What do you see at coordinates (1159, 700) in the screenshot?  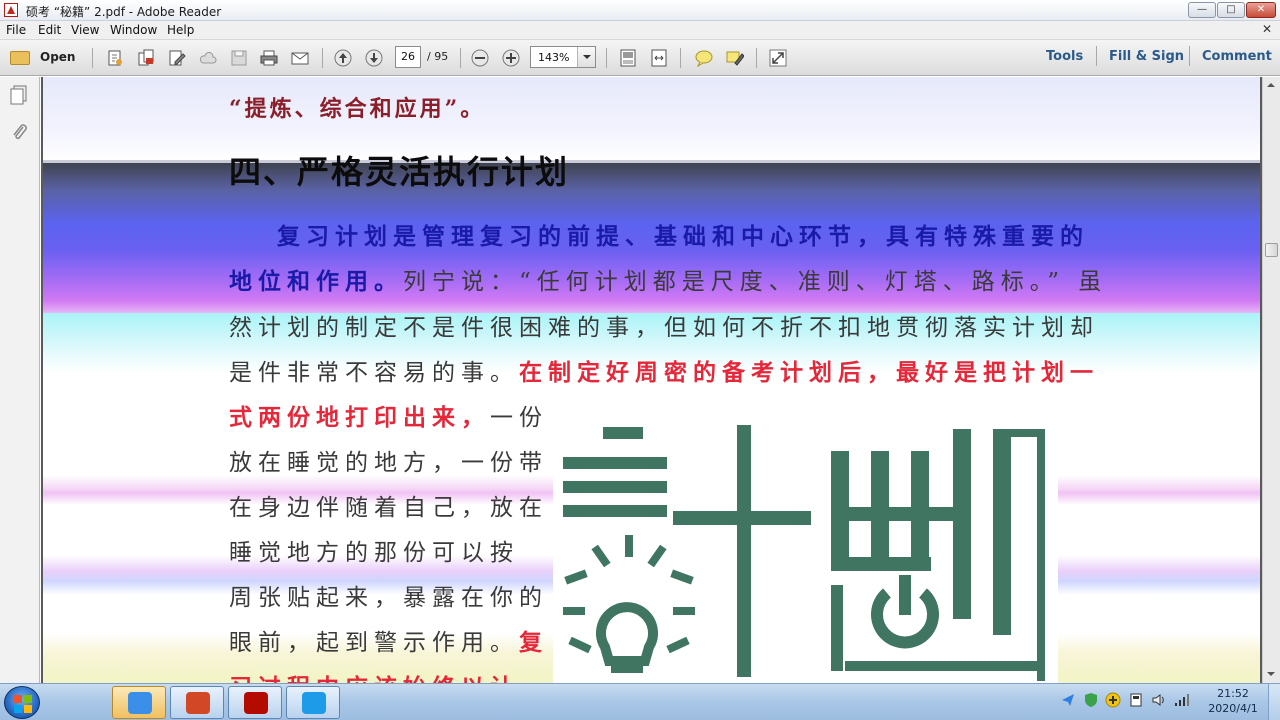 I see `volume-icon` at bounding box center [1159, 700].